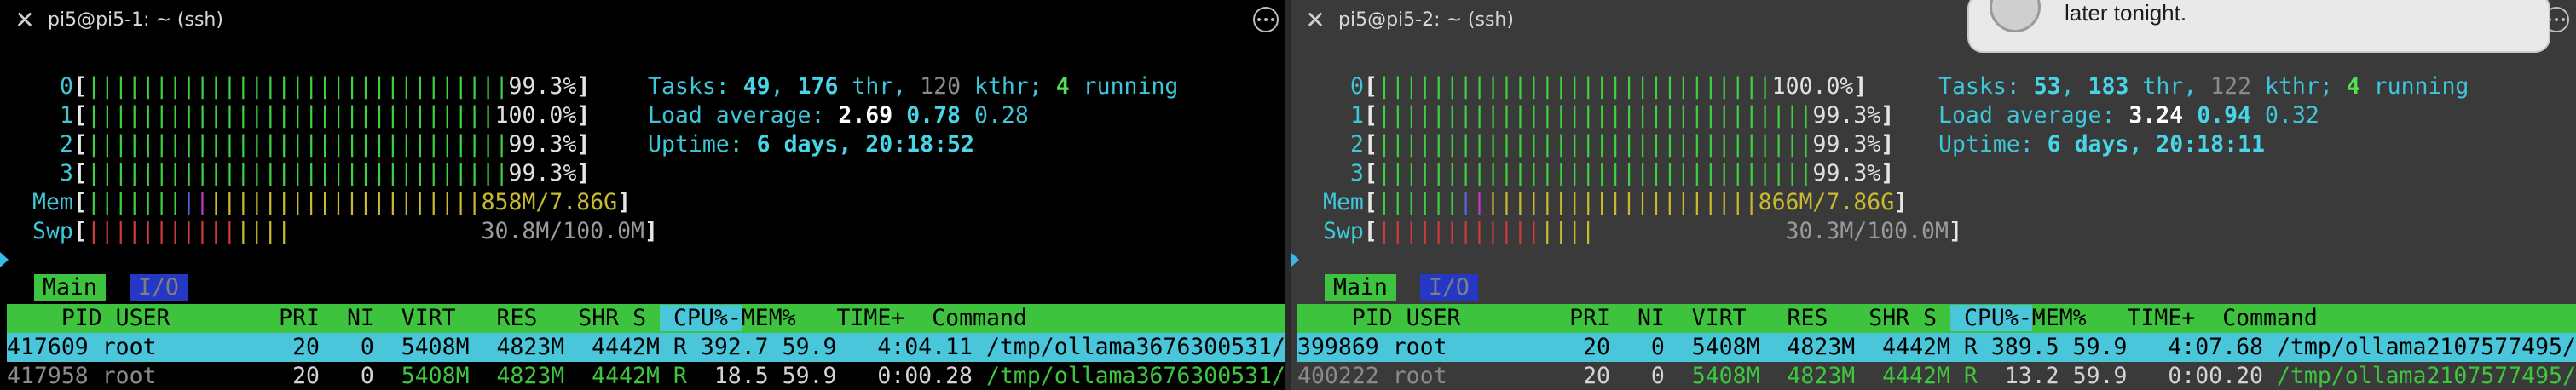 This screenshot has width=2576, height=390. I want to click on process-cell: 4:04.11, so click(911, 347).